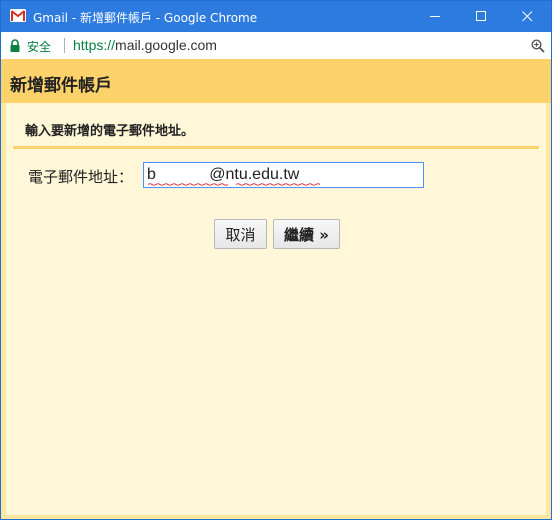 This screenshot has width=552, height=520. I want to click on maximize-button, so click(482, 16).